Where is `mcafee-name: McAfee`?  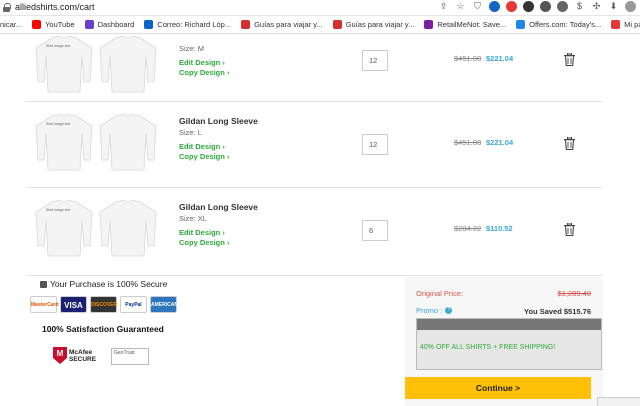 mcafee-name: McAfee is located at coordinates (81, 352).